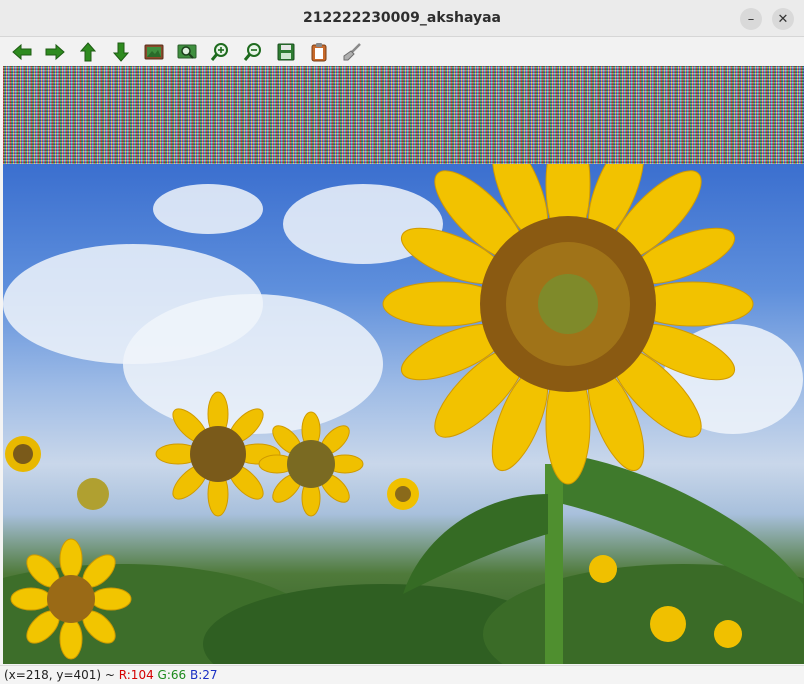 The image size is (804, 684). I want to click on pixel-blue-value: B:27, so click(204, 675).